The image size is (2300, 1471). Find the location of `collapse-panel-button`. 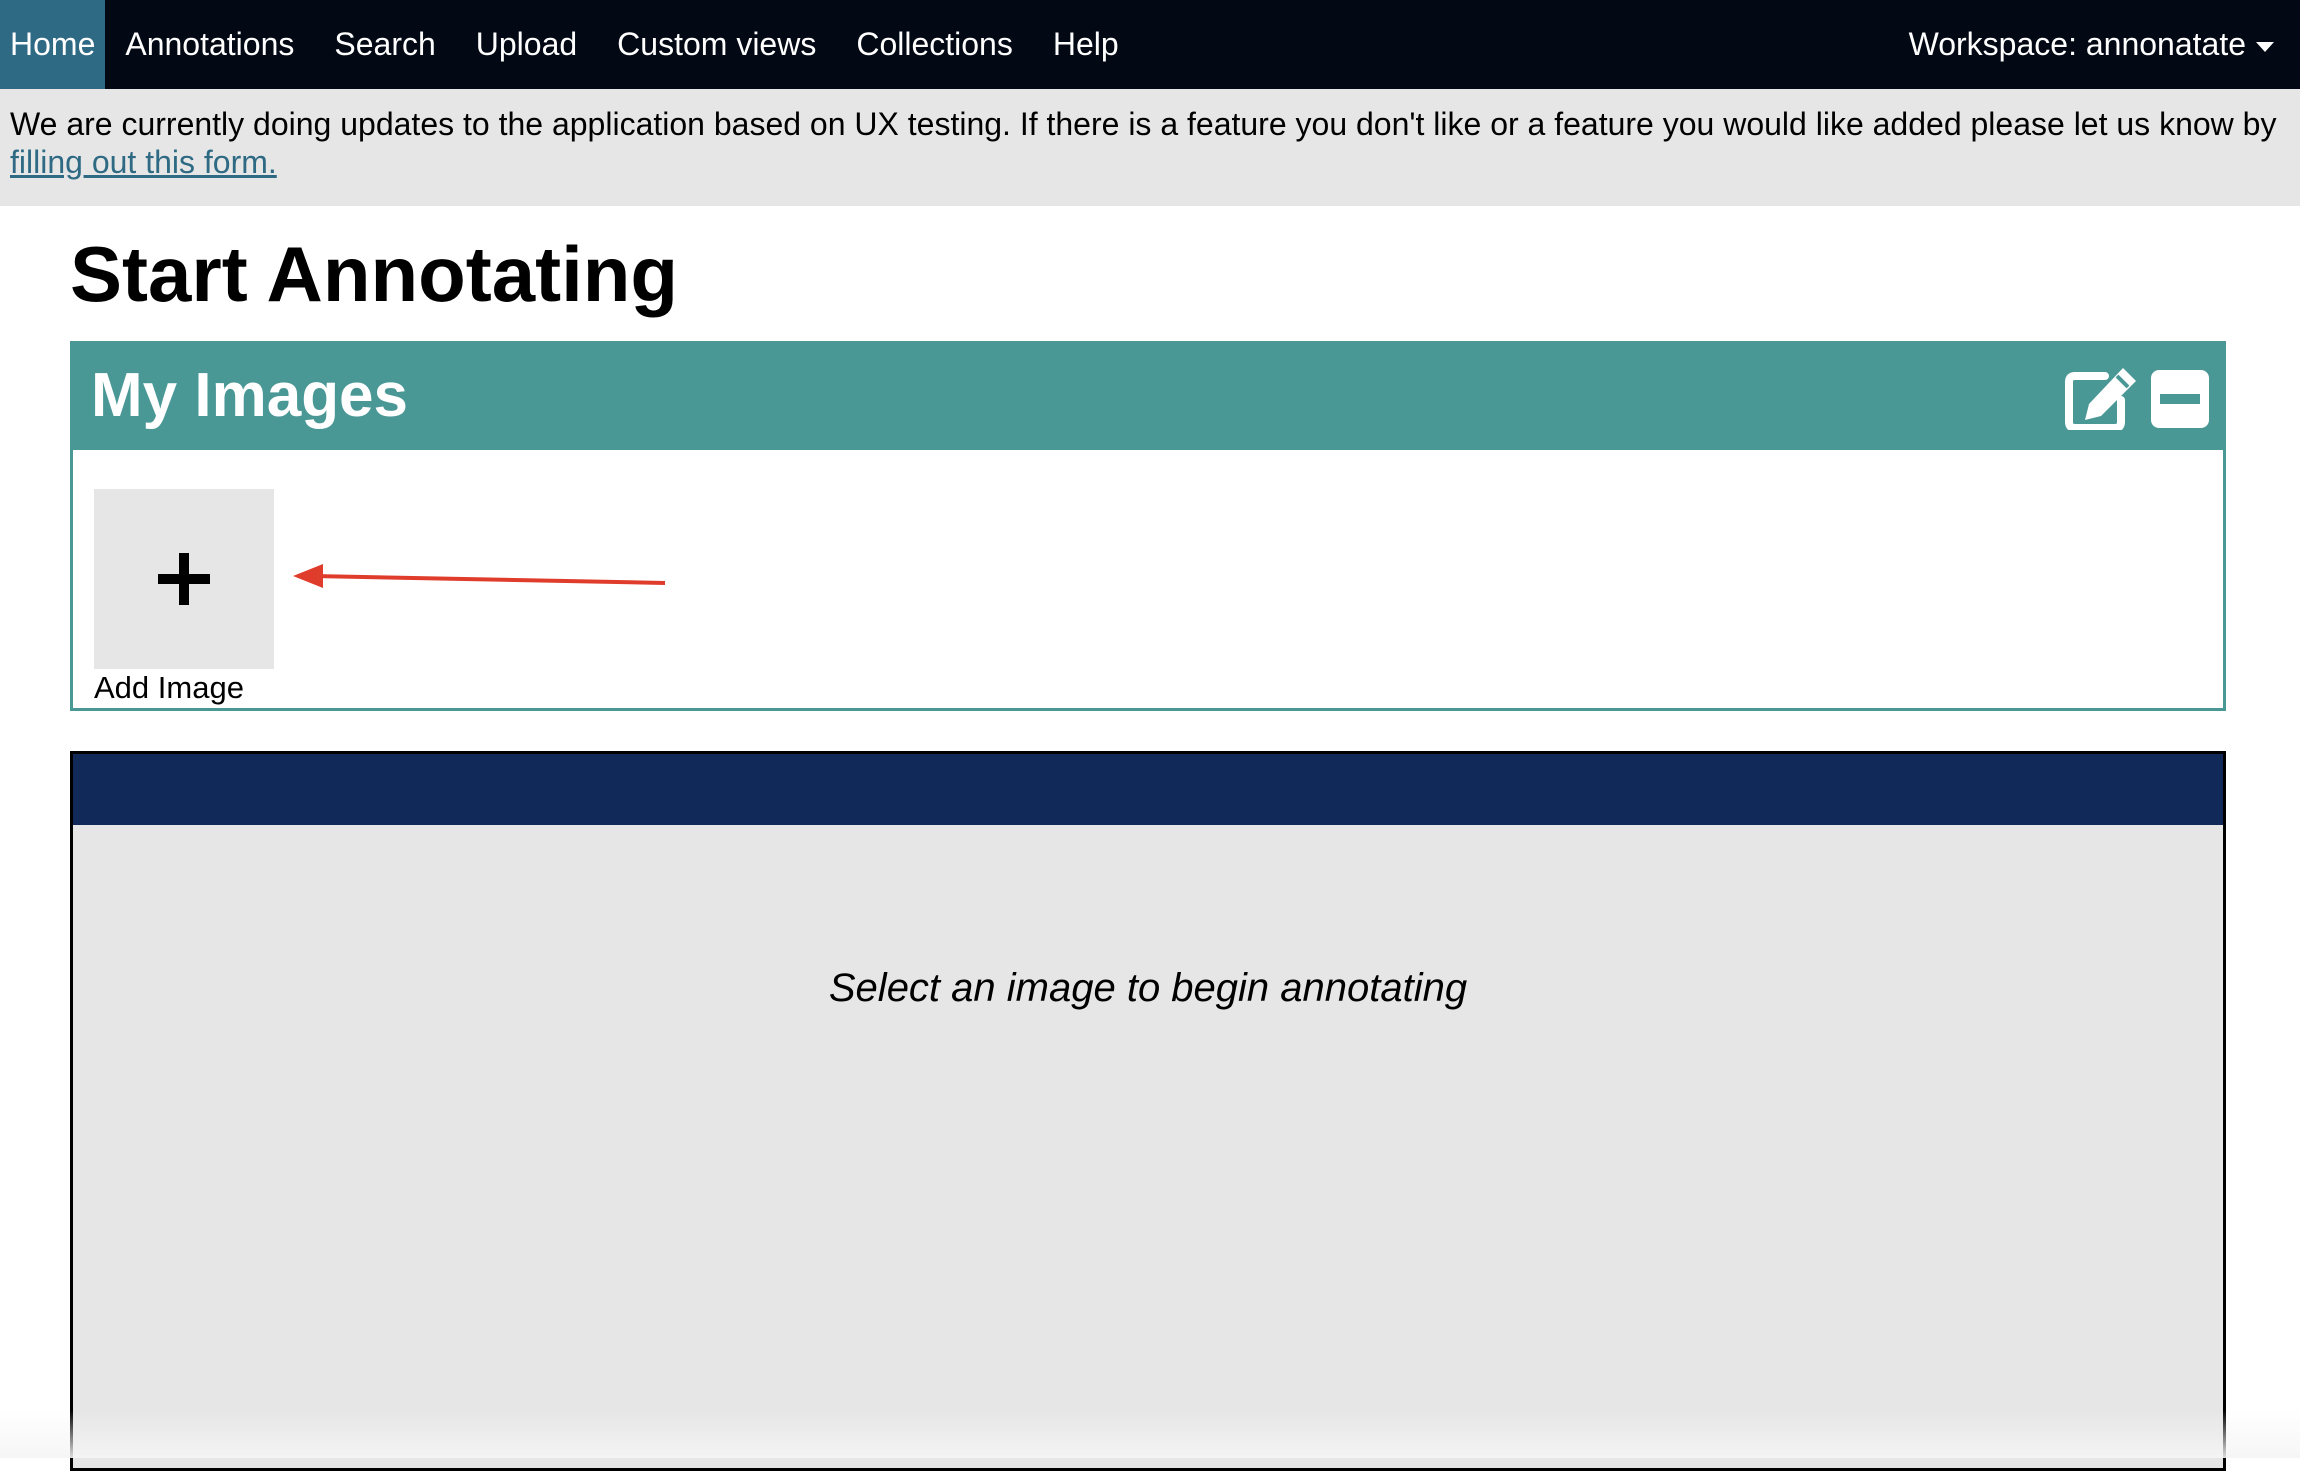

collapse-panel-button is located at coordinates (2180, 402).